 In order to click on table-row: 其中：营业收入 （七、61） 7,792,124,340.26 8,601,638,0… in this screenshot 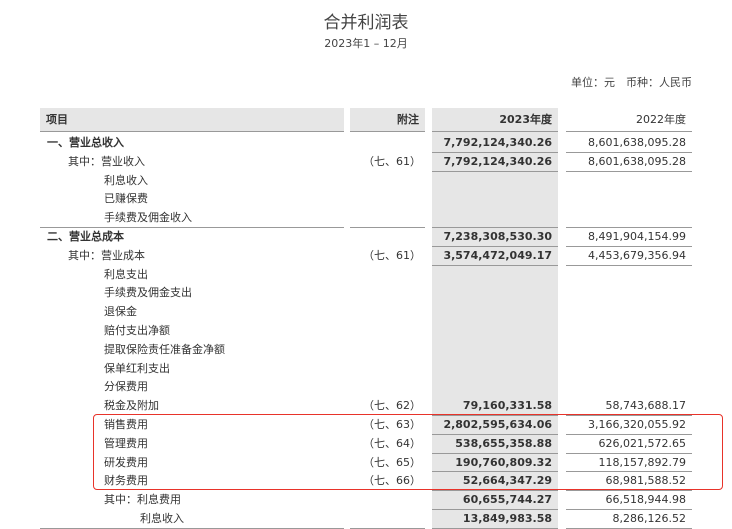, I will do `click(366, 162)`.